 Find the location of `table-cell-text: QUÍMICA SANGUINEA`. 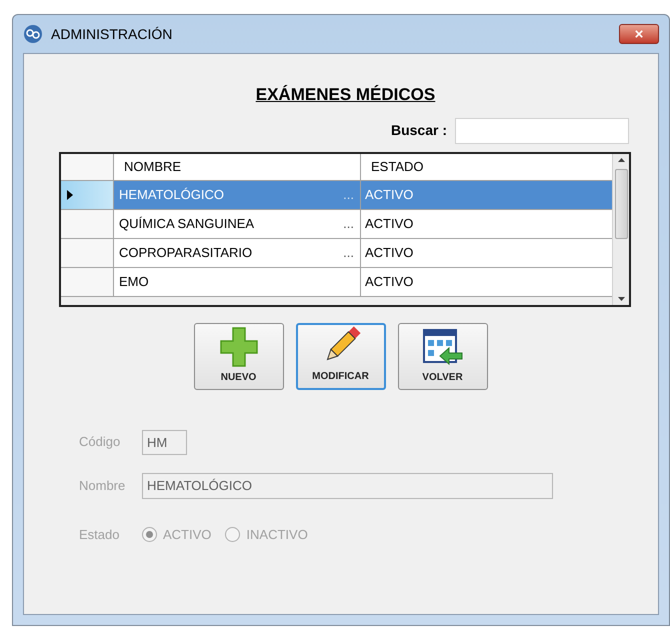

table-cell-text: QUÍMICA SANGUINEA is located at coordinates (186, 223).